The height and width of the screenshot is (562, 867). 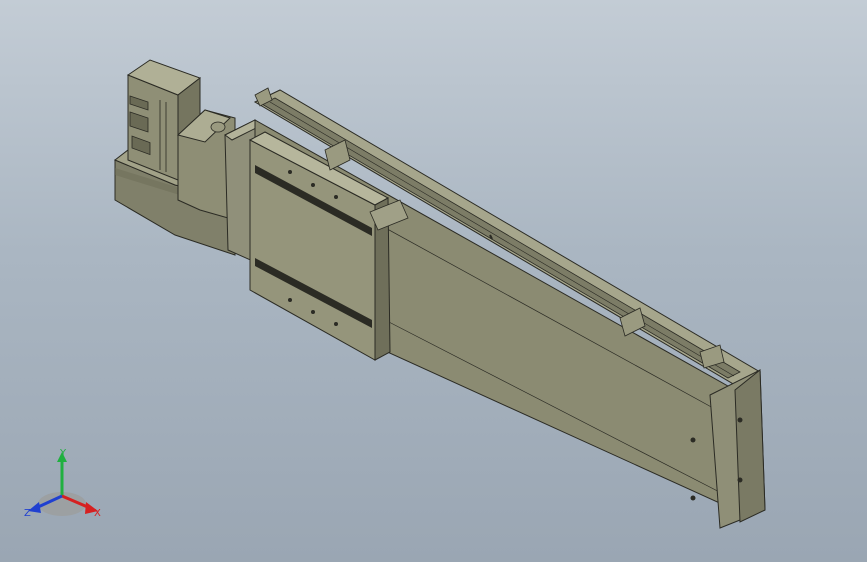 I want to click on orientation-triad: Y X Z, so click(x=62, y=483).